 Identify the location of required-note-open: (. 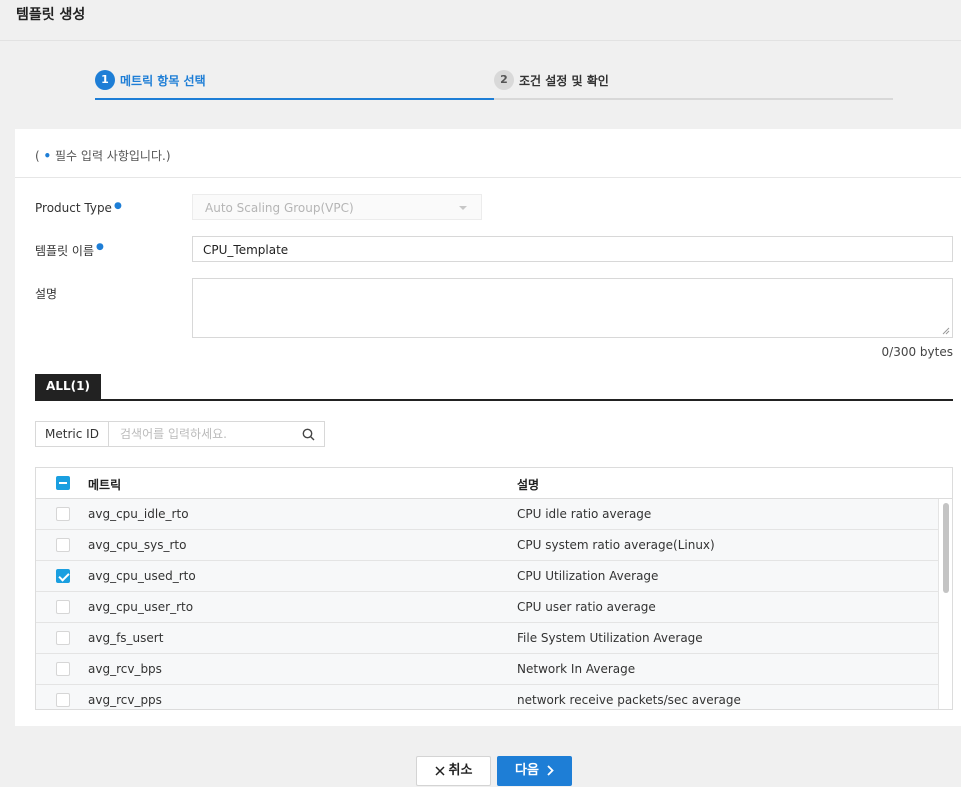
(37, 156).